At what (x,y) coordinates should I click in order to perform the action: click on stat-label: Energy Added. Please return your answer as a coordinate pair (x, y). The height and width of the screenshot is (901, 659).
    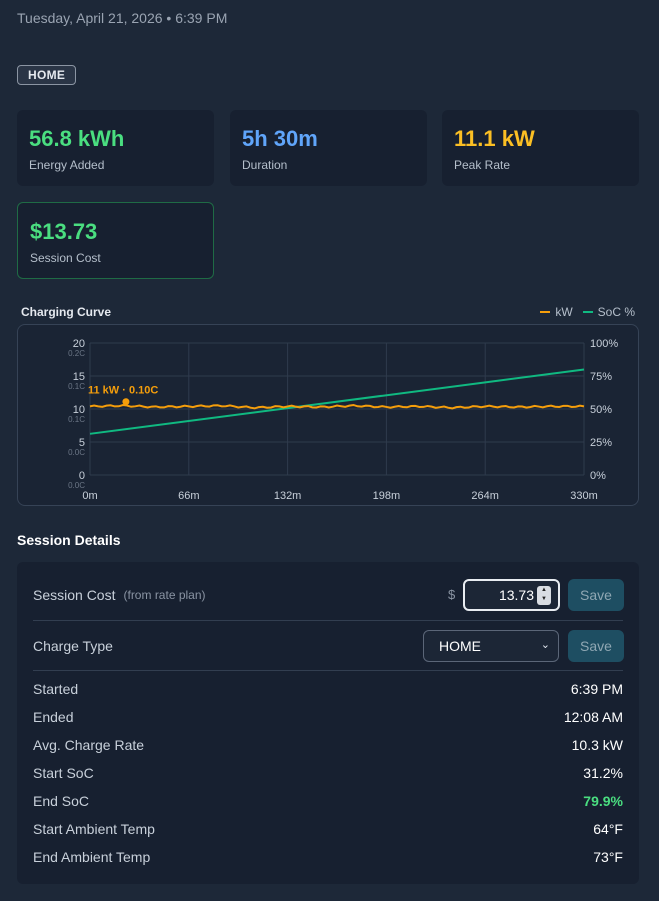
    Looking at the image, I should click on (67, 165).